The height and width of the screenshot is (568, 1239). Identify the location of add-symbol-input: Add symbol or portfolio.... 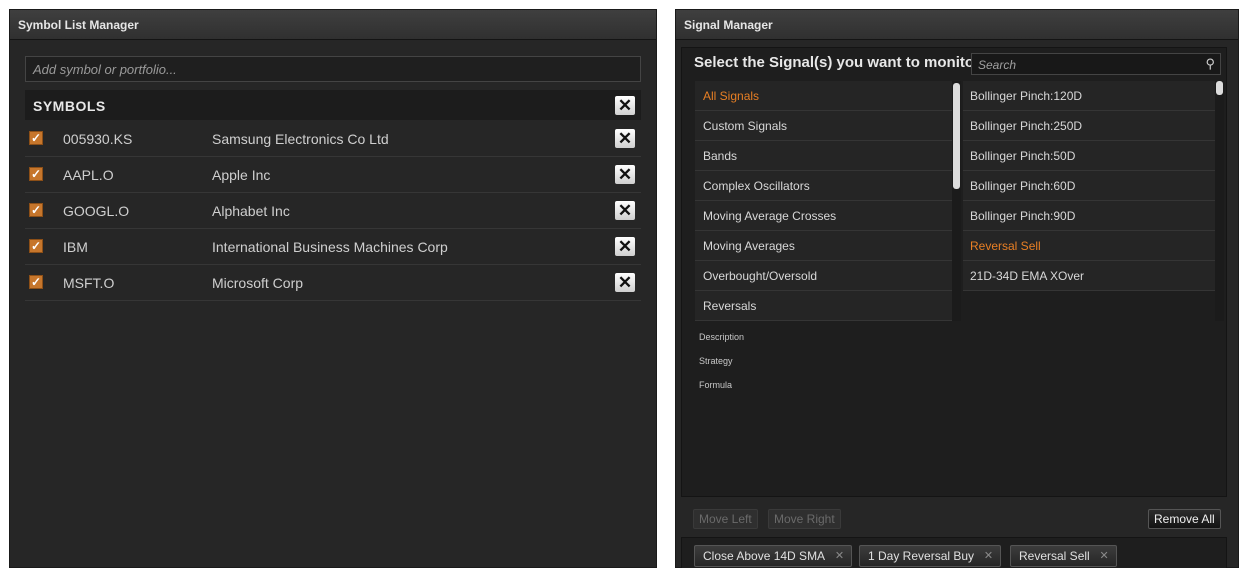
(333, 69).